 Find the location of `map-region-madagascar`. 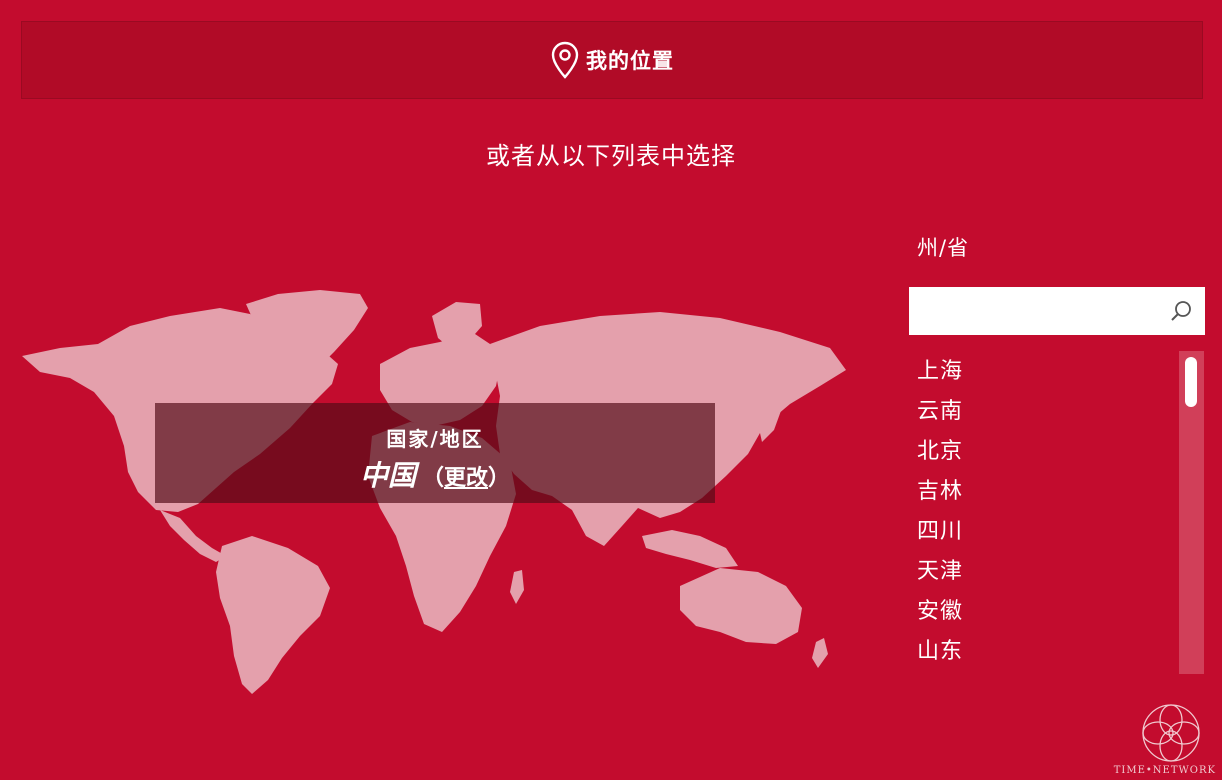

map-region-madagascar is located at coordinates (517, 587).